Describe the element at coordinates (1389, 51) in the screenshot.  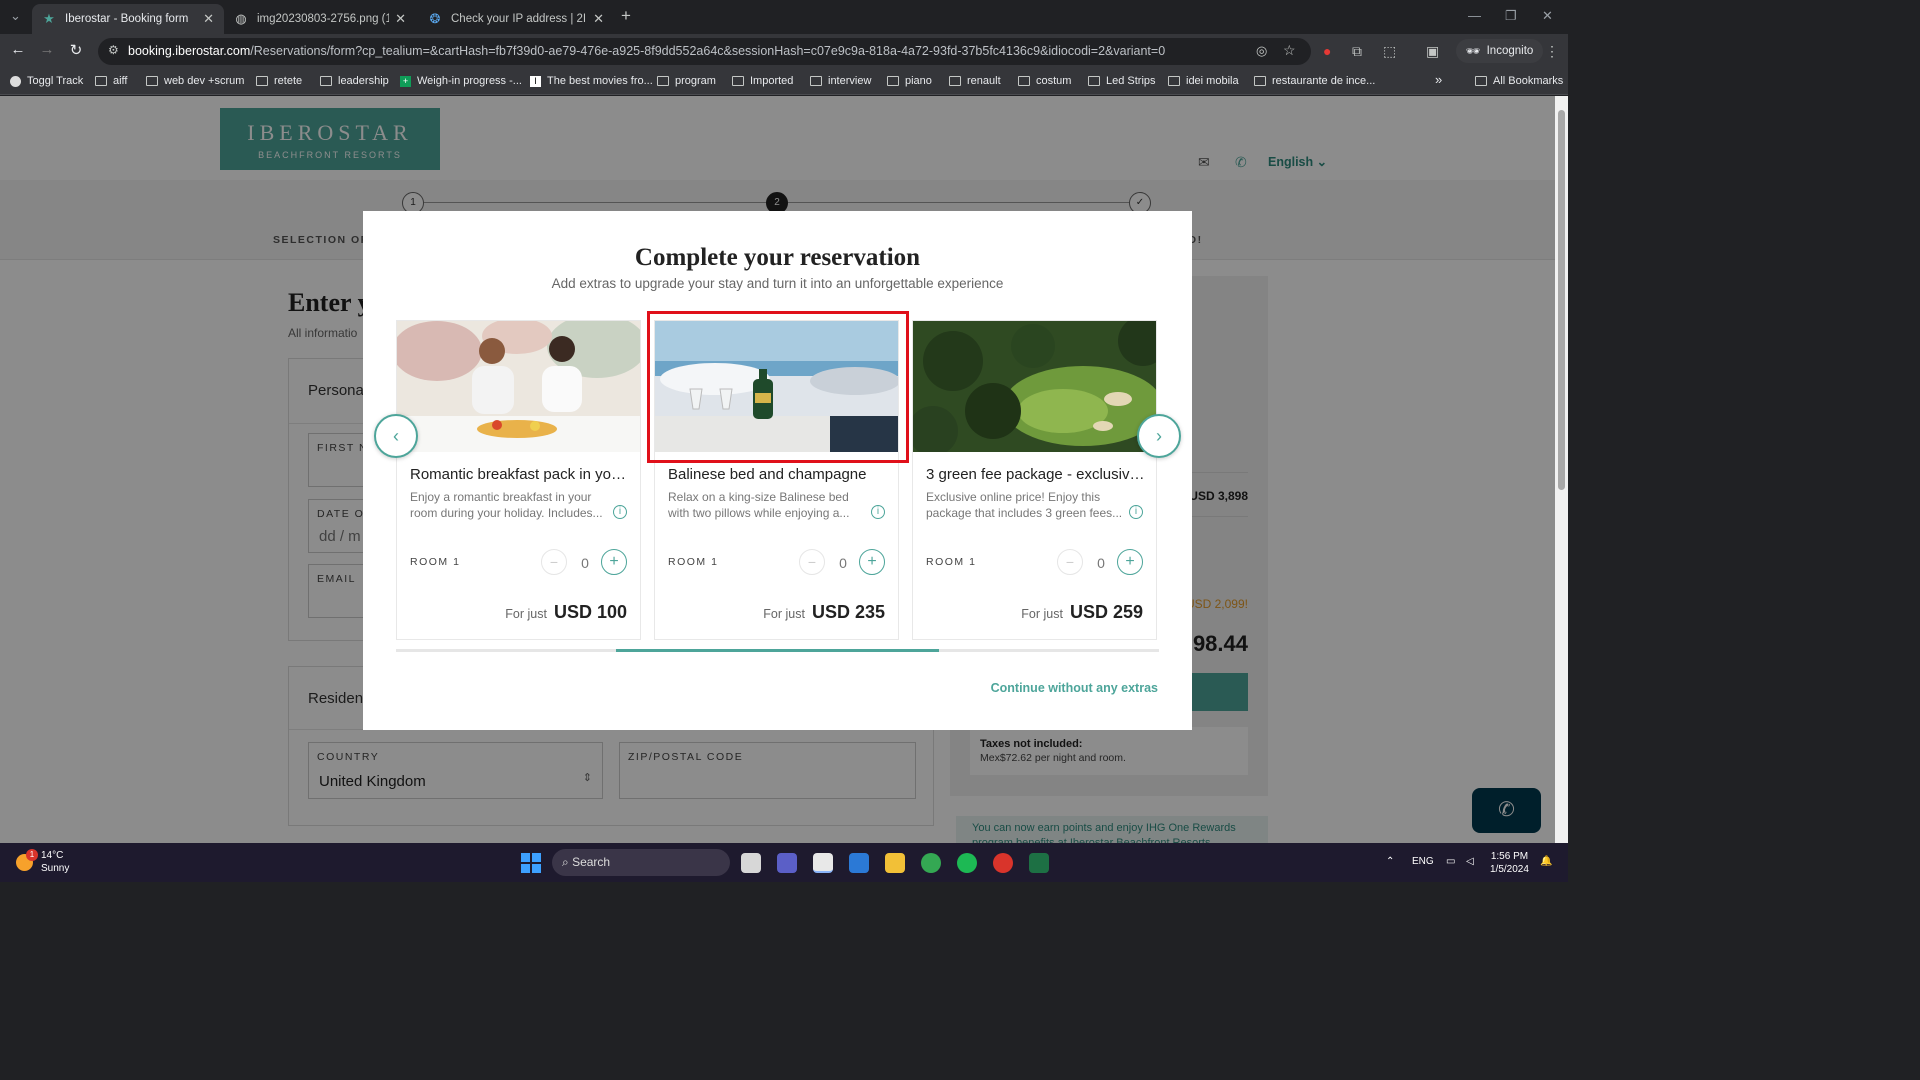
I see `extensions-icon: ⬚` at that location.